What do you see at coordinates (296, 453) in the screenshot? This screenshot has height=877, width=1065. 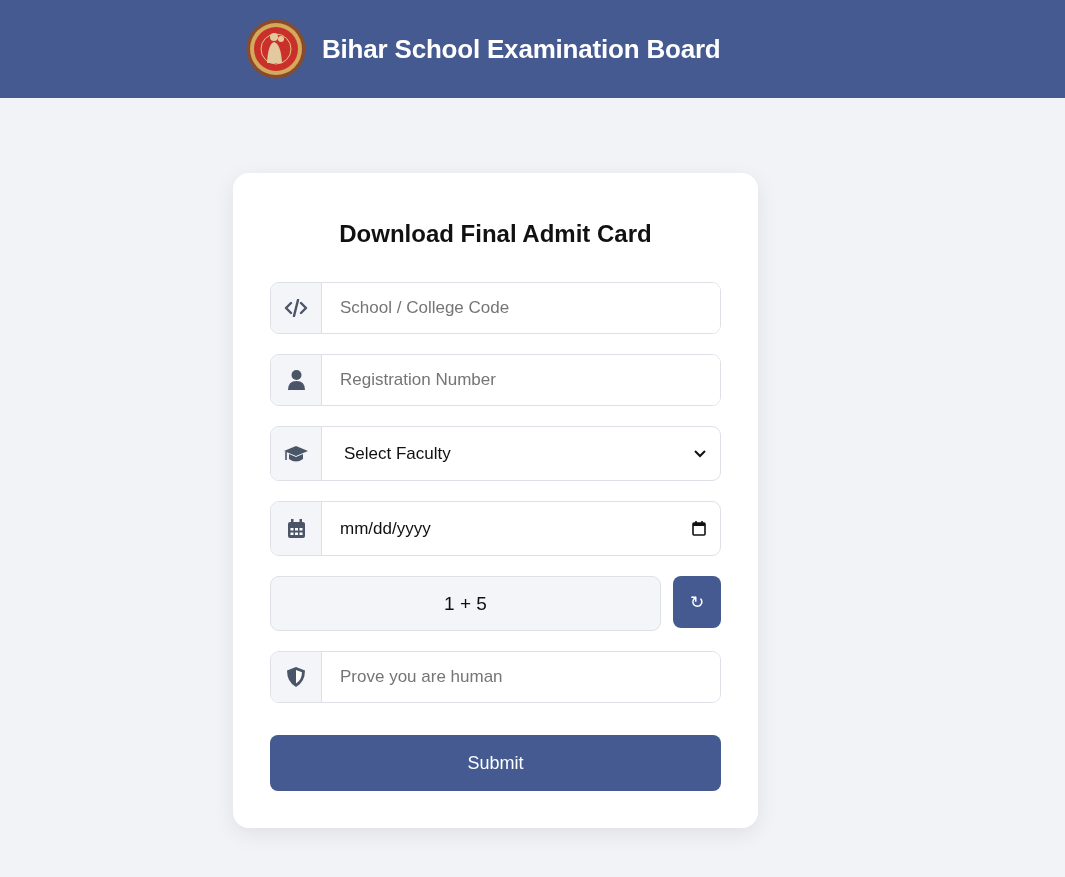 I see `graduation-cap-icon` at bounding box center [296, 453].